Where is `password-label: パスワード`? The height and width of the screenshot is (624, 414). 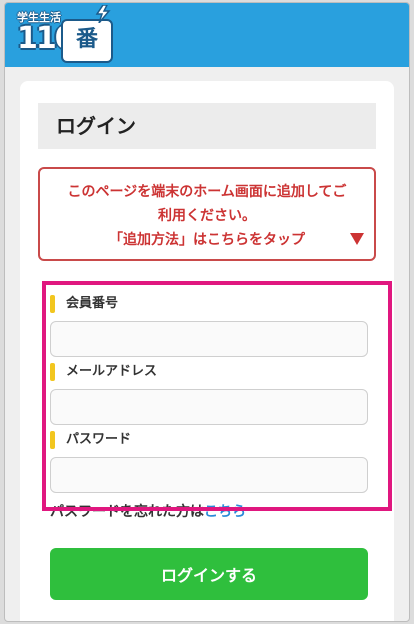 password-label: パスワード is located at coordinates (90, 440).